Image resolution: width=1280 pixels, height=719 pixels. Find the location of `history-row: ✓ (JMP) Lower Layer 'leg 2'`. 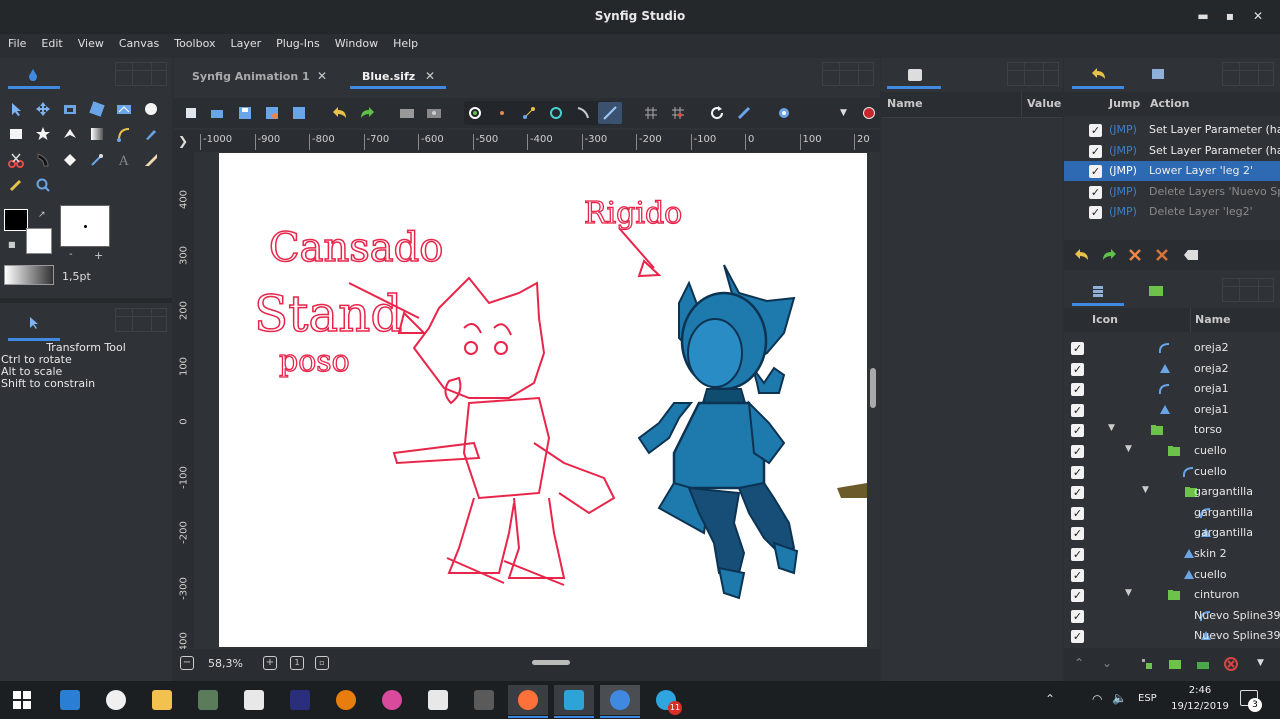

history-row: ✓ (JMP) Lower Layer 'leg 2' is located at coordinates (1172, 171).